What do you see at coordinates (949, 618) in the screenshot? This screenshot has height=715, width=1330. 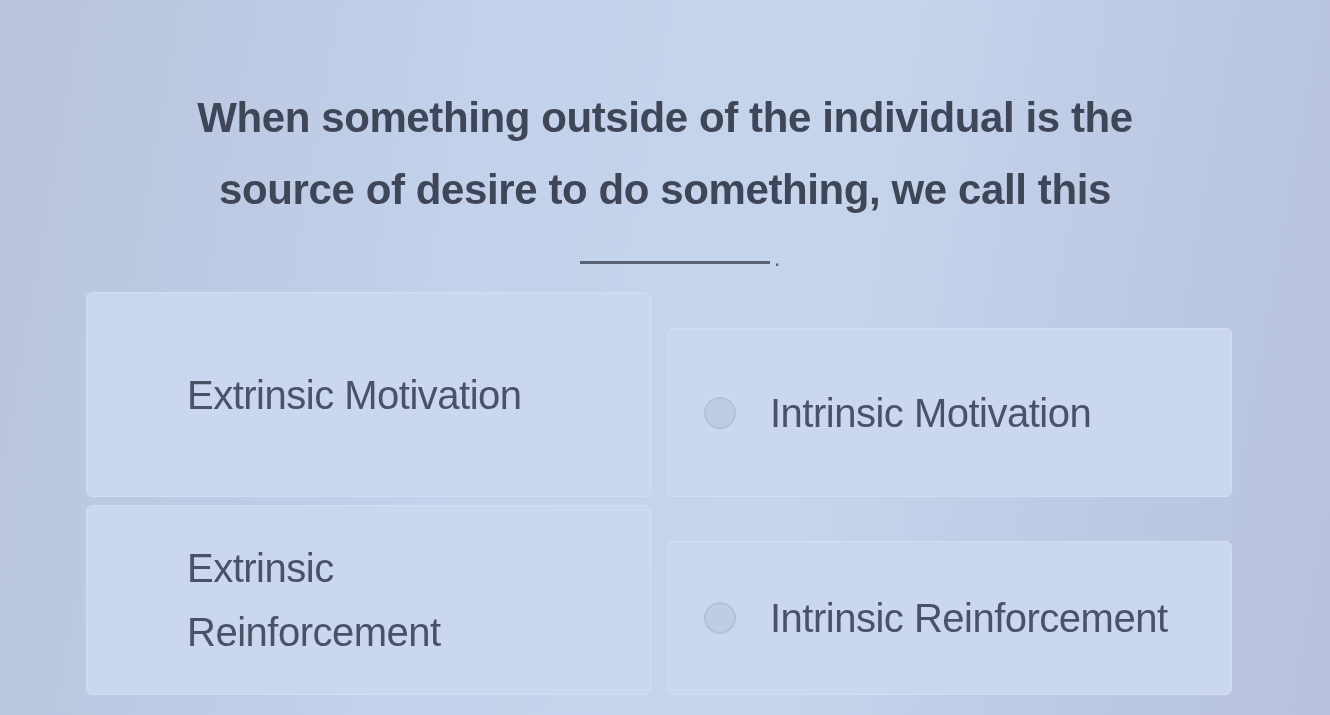 I see `answer-option: Intrinsic Reinforcement` at bounding box center [949, 618].